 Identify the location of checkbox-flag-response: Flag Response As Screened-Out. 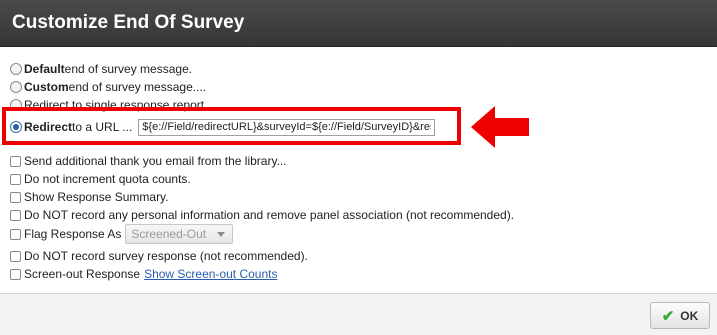
(122, 234).